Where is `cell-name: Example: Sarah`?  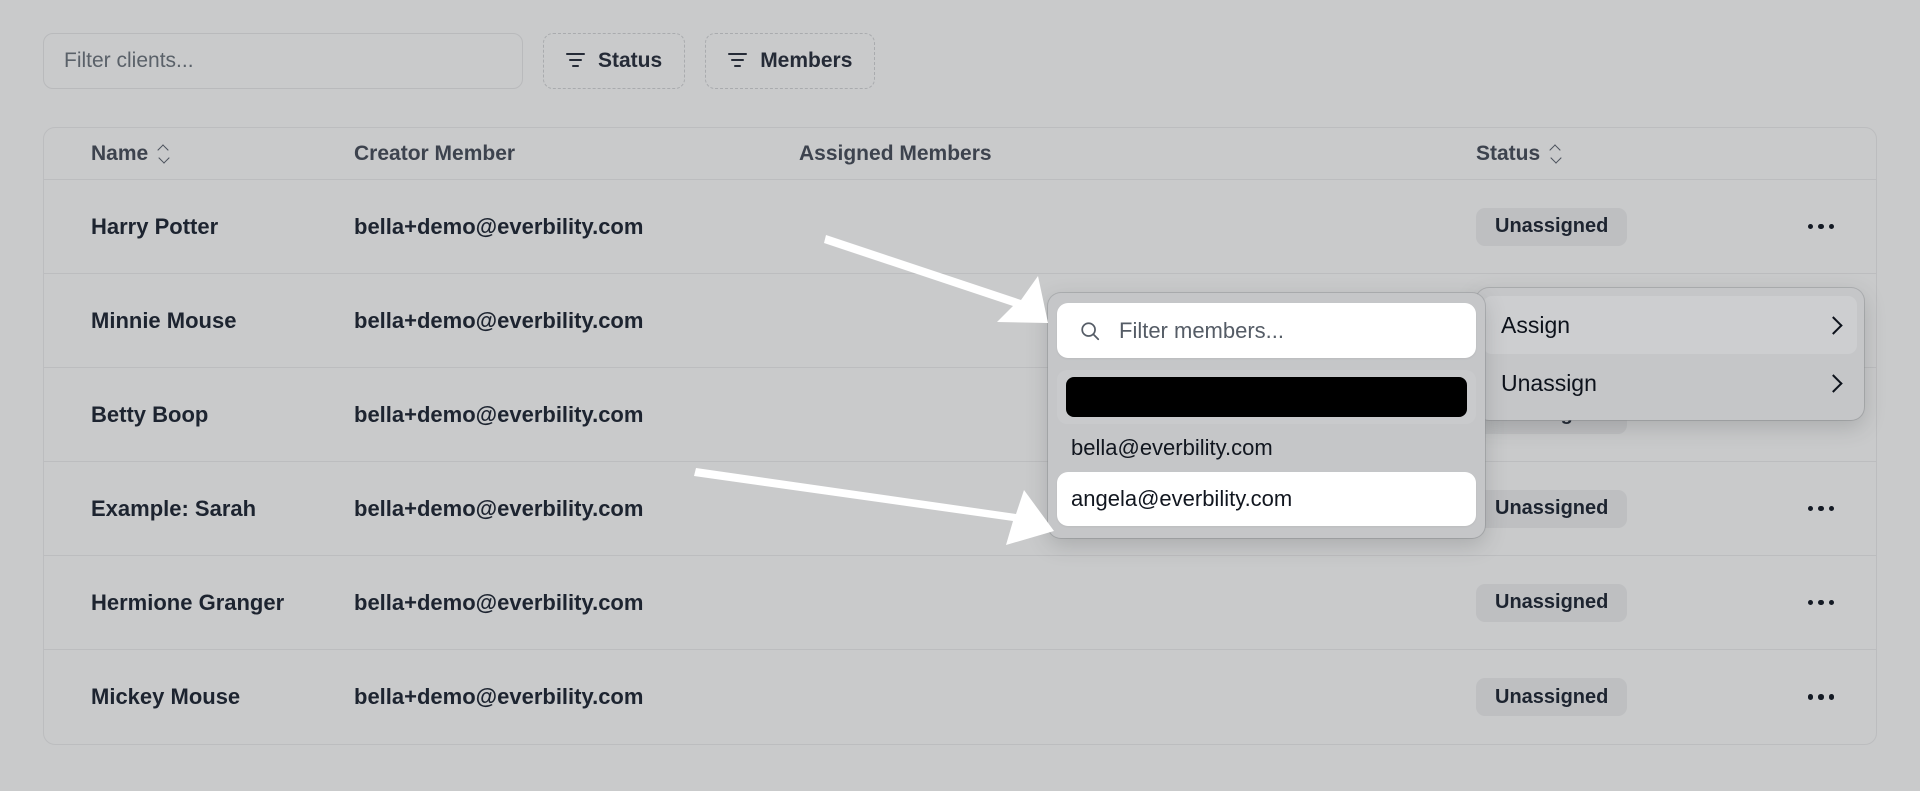 cell-name: Example: Sarah is located at coordinates (174, 508).